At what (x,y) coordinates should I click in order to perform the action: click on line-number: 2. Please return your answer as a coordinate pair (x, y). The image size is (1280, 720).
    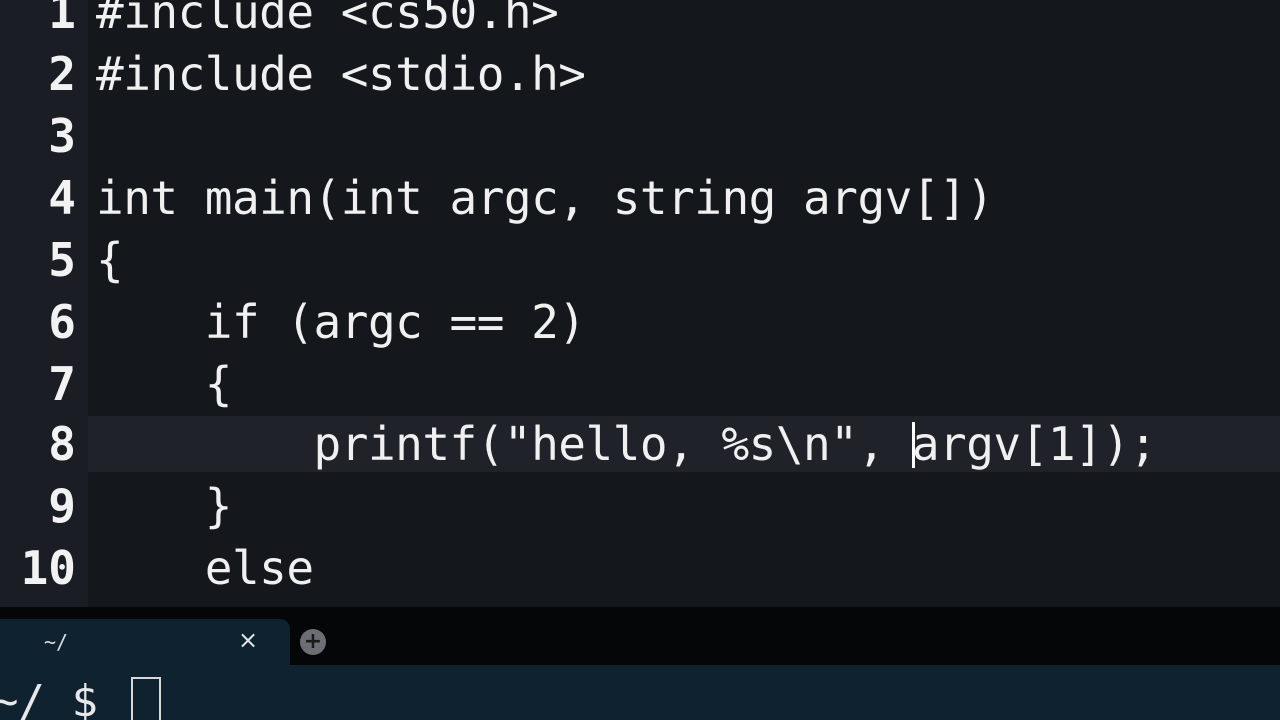
    Looking at the image, I should click on (62, 74).